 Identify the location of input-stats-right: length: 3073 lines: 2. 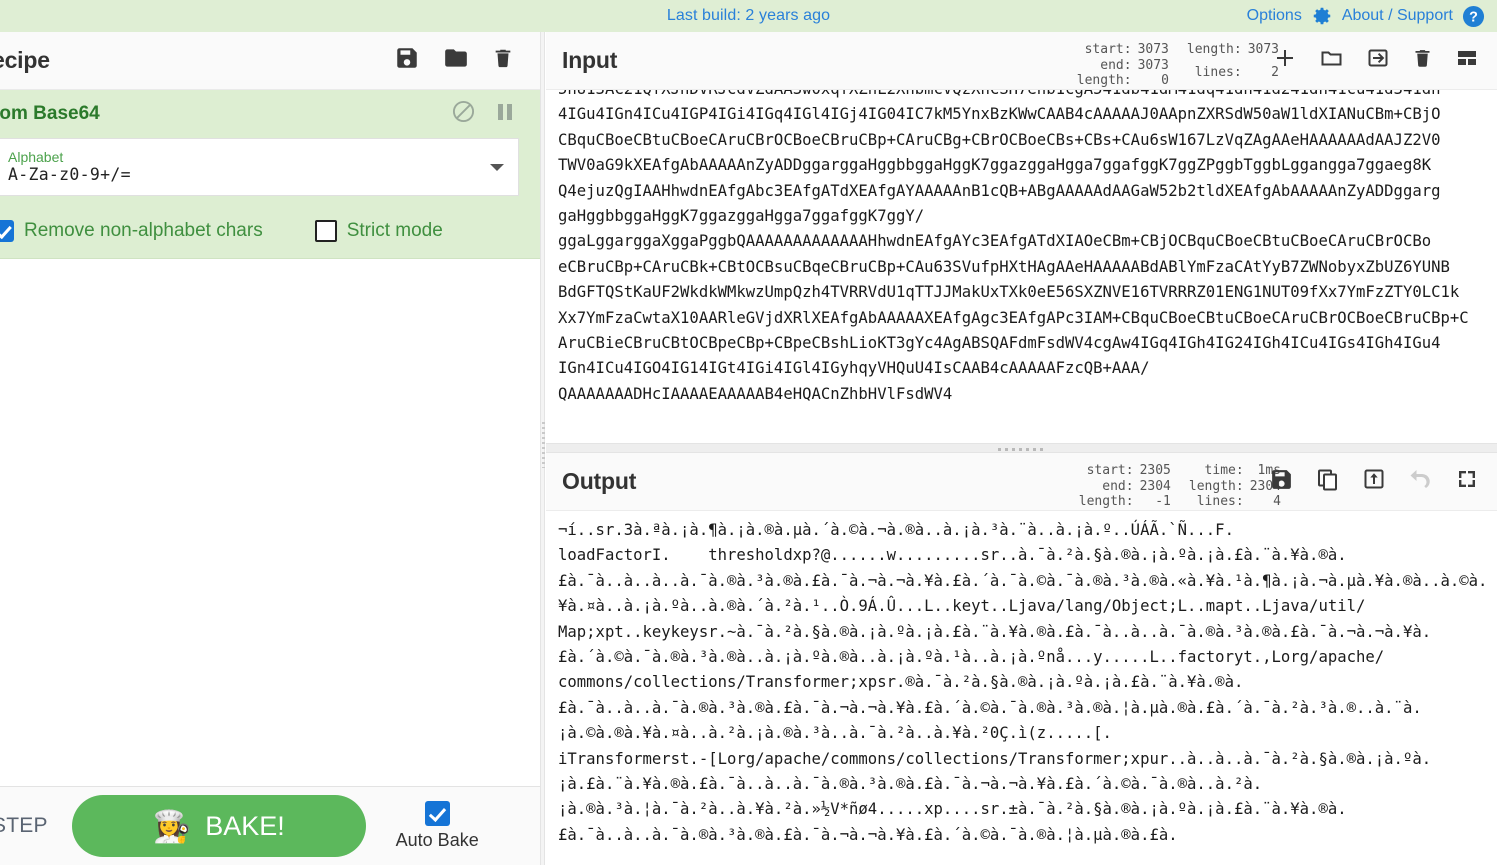
(1233, 65).